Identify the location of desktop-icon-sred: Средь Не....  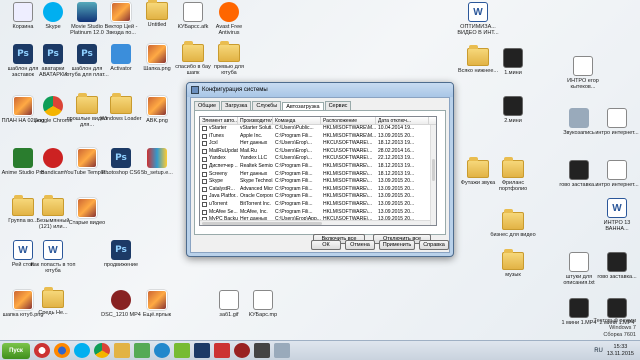
(53, 301).